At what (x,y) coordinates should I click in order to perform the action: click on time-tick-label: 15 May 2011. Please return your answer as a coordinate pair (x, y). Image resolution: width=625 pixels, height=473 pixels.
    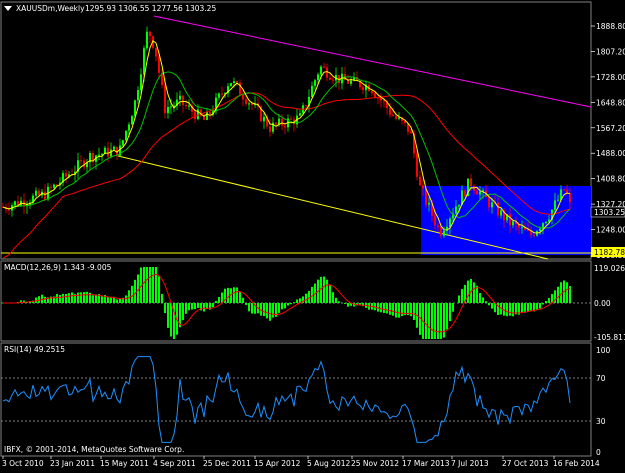
    Looking at the image, I should click on (124, 463).